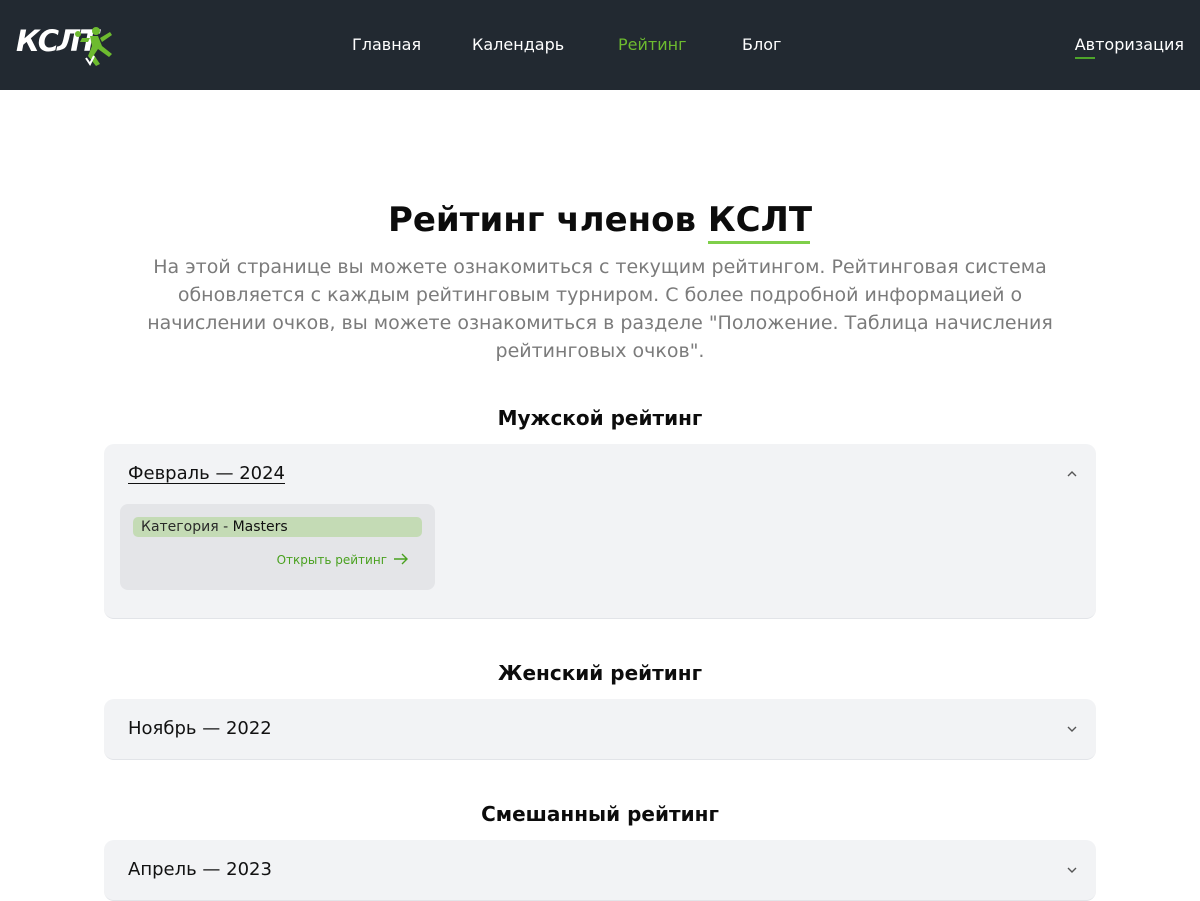  I want to click on category-badge: Категория - Masters, so click(277, 527).